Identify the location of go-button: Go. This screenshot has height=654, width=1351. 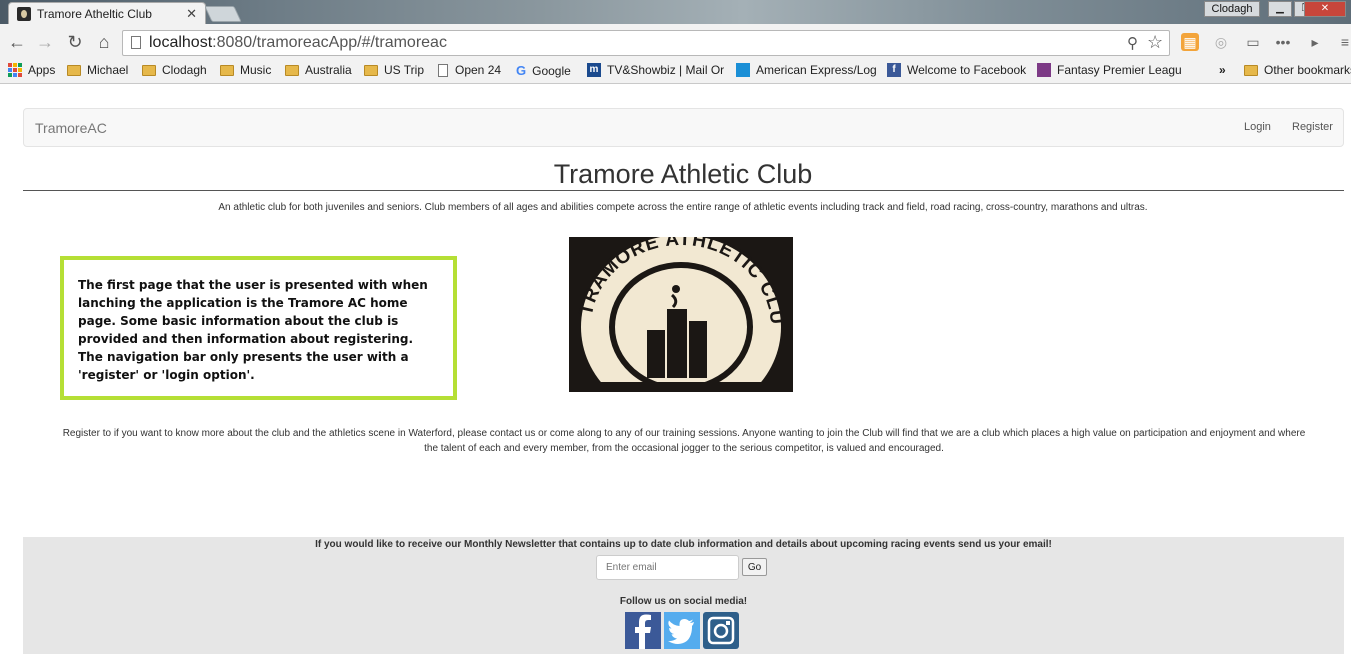
(754, 567).